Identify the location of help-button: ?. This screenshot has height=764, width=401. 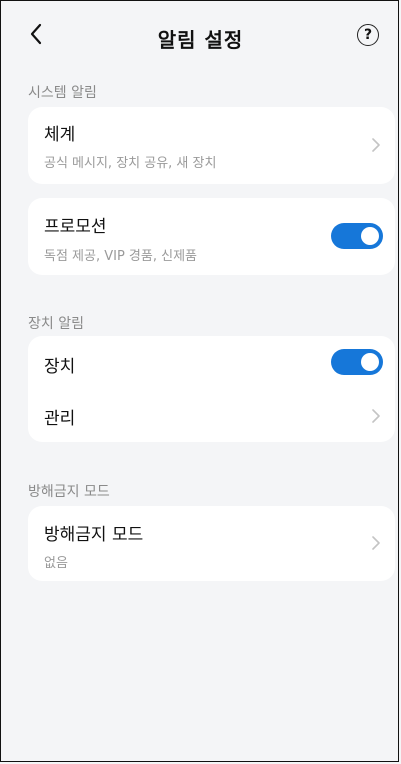
(368, 35).